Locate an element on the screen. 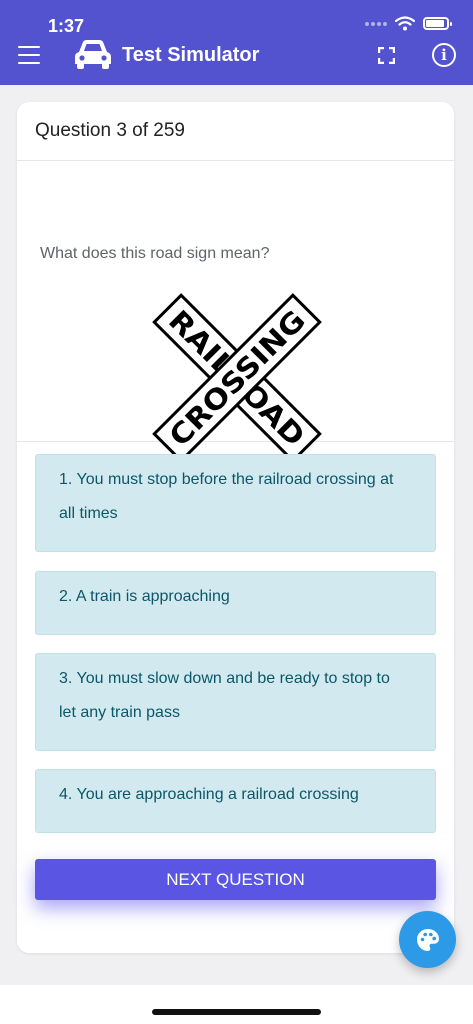  status-icons is located at coordinates (408, 23).